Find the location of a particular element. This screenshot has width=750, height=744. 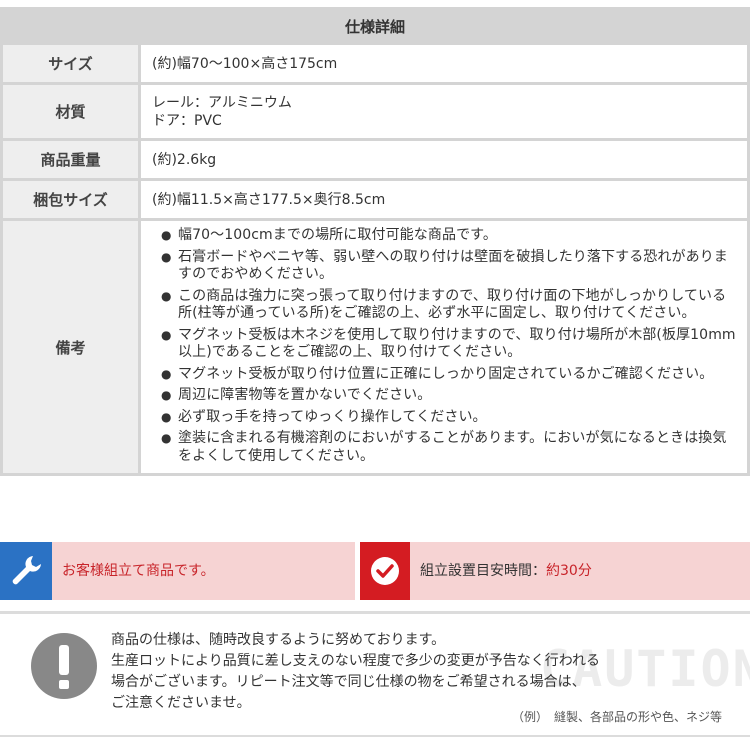

list-item: ● 周辺に障害物等を置かないでください。 is located at coordinates (450, 396).